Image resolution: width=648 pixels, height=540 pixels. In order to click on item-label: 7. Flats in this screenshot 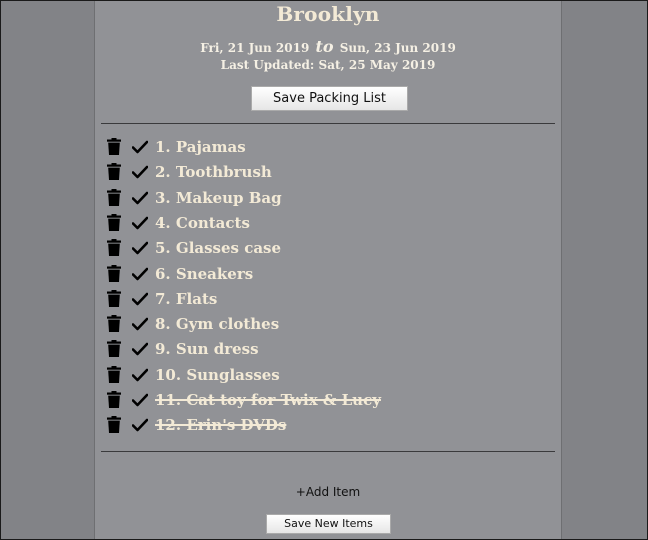, I will do `click(186, 298)`.